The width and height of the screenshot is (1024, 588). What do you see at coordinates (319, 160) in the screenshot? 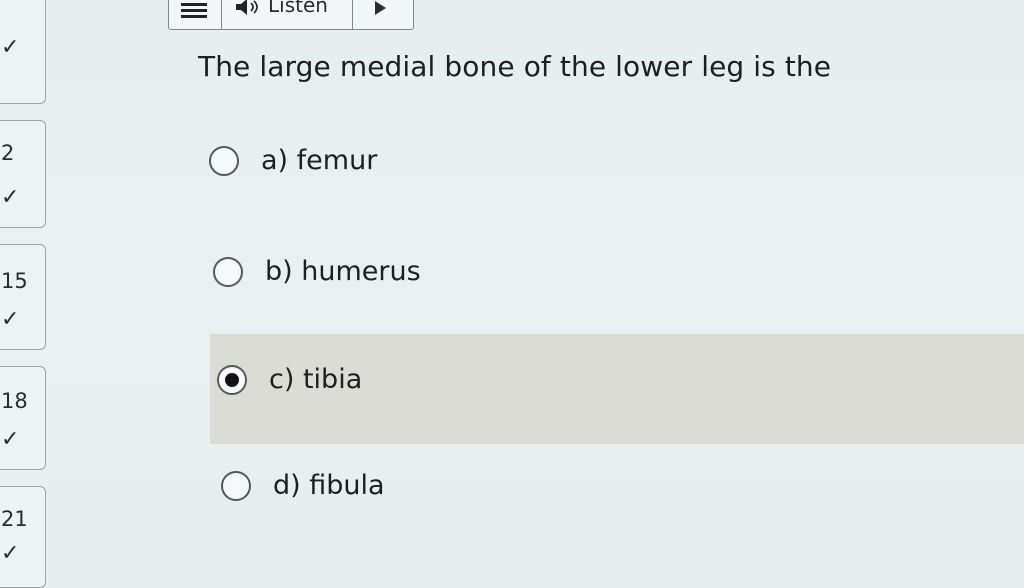
I see `option-label: a) femur` at bounding box center [319, 160].